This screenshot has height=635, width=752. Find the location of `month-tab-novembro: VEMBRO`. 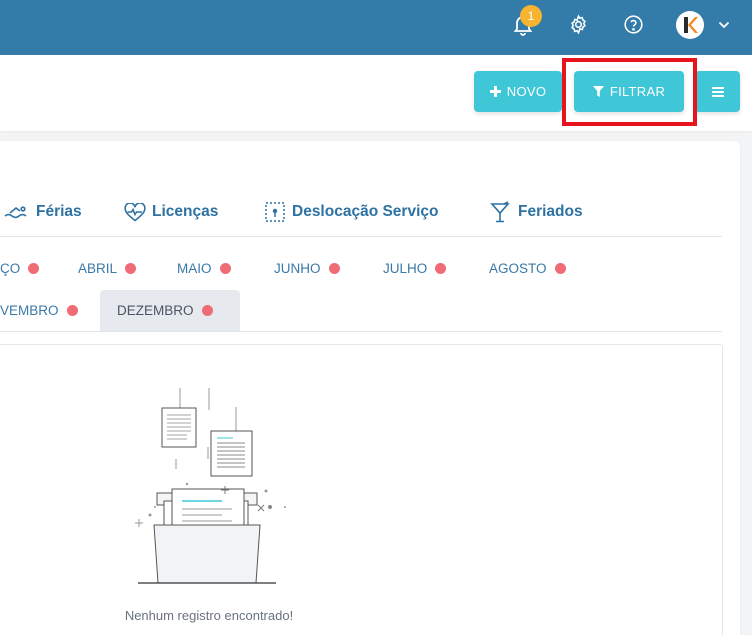

month-tab-novembro: VEMBRO is located at coordinates (39, 310).